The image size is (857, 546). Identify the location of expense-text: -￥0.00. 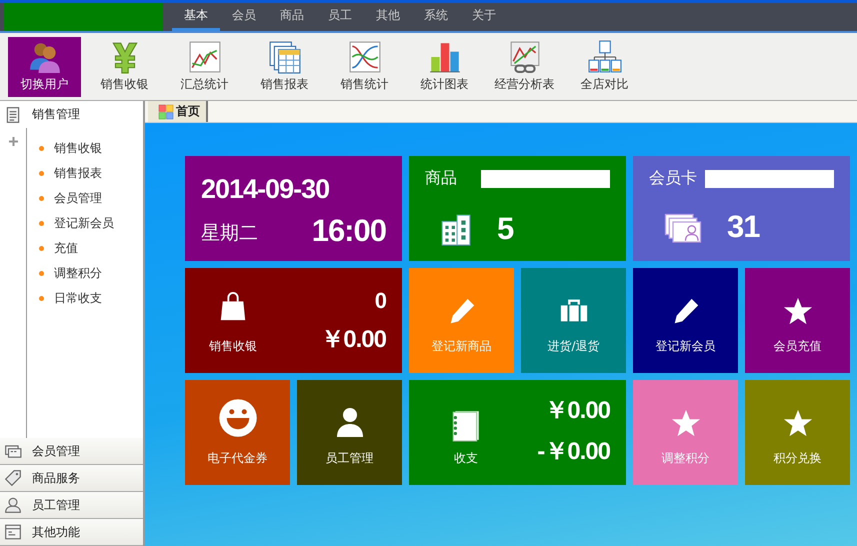
(573, 452).